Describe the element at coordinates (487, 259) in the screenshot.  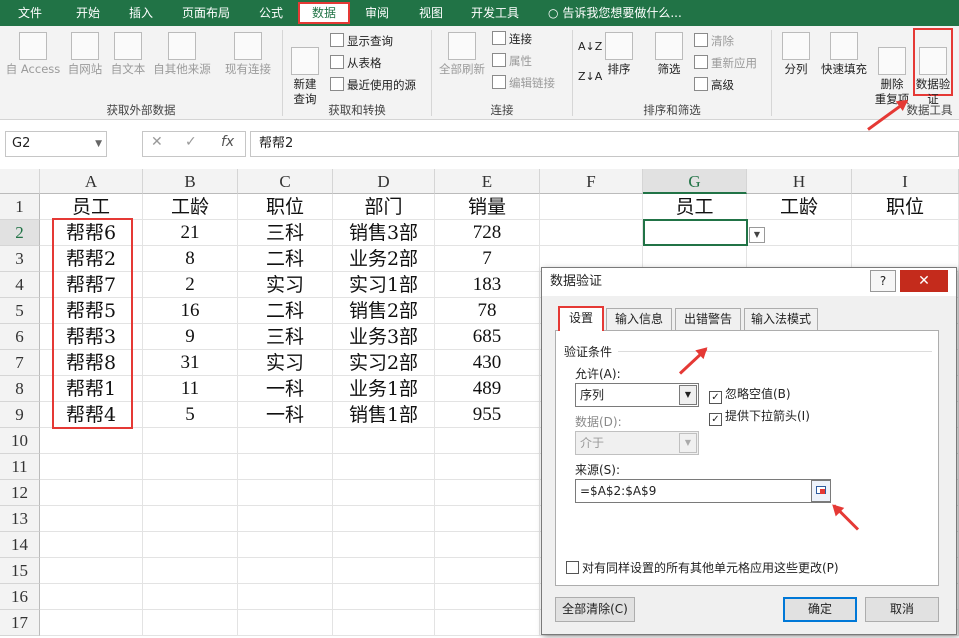
I see `cell-e3: 7` at that location.